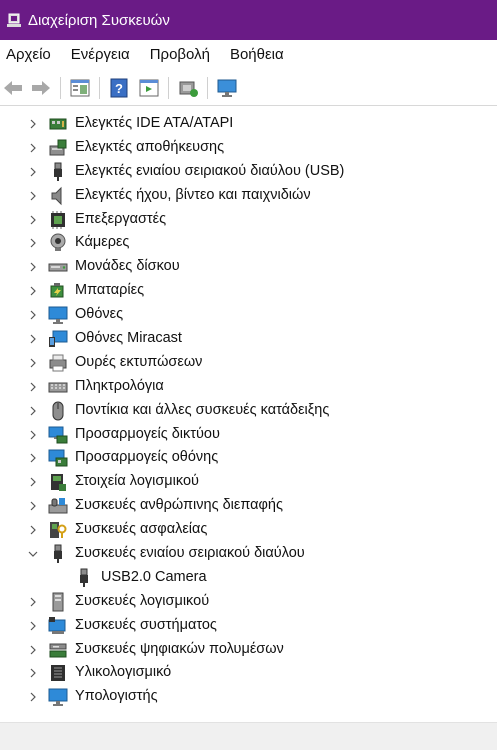 Image resolution: width=497 pixels, height=750 pixels. I want to click on tree-item-label: Πληκτρολόγια, so click(119, 385).